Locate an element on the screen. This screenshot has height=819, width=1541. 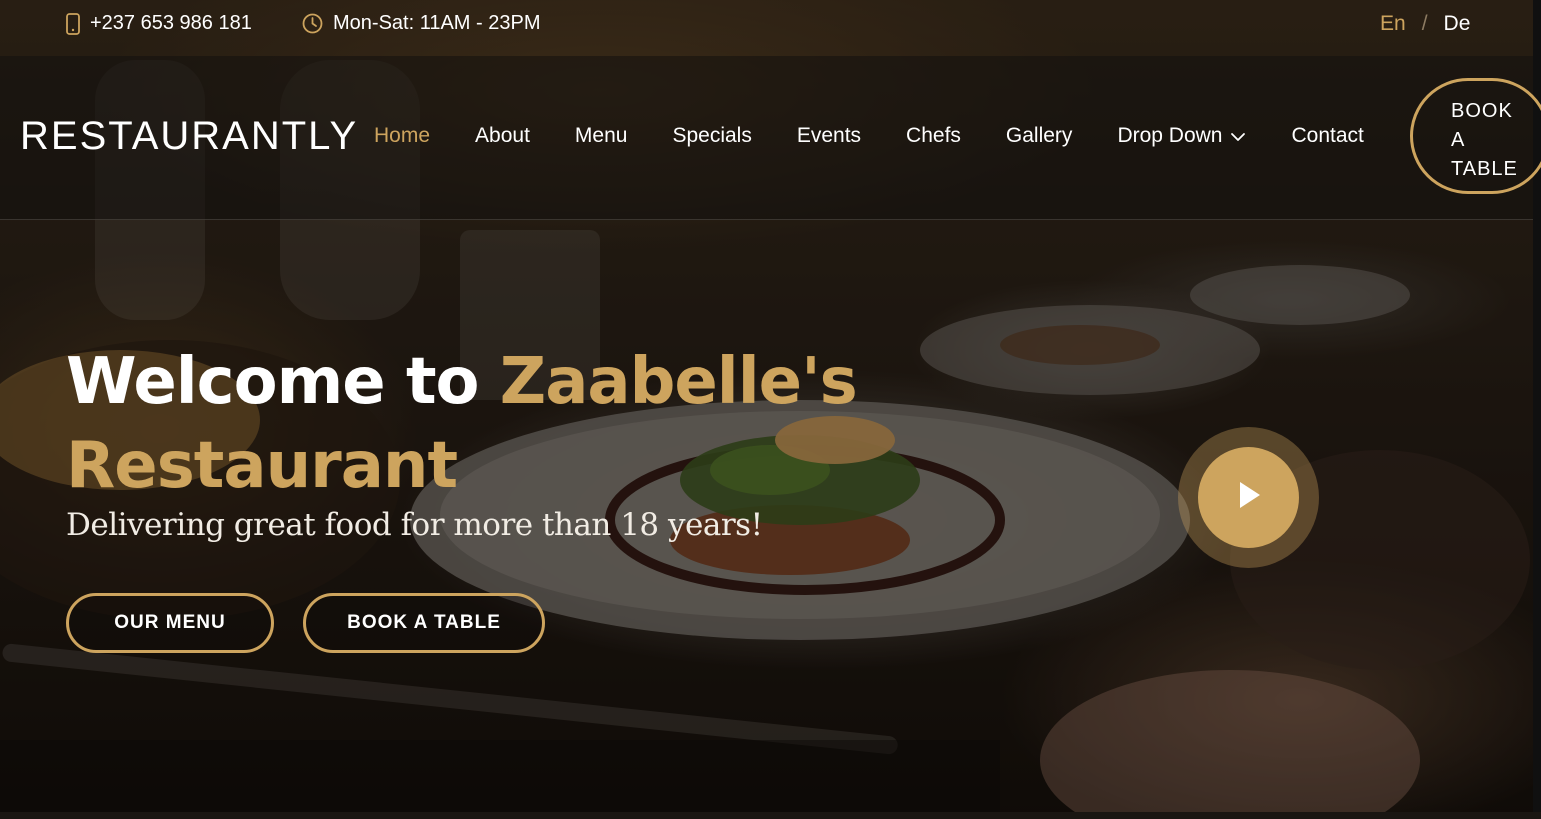
hero-title-accent-line1: Zaabelle's is located at coordinates (678, 382).